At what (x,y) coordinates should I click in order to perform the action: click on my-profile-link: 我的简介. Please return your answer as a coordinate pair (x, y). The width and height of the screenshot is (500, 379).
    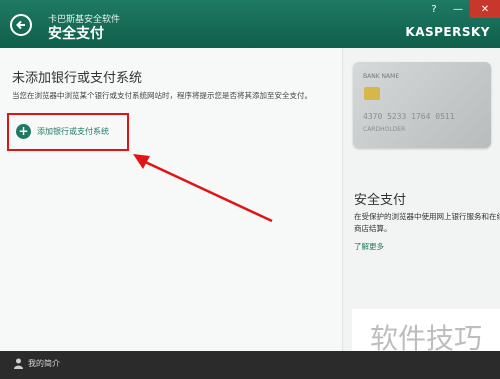
    Looking at the image, I should click on (37, 363).